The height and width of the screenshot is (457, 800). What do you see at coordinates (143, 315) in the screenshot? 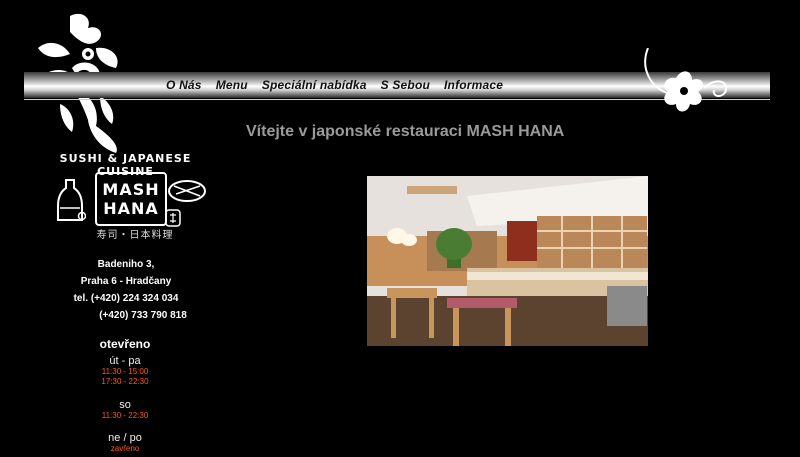
I see `phone-2: (+420) 733 790 818` at bounding box center [143, 315].